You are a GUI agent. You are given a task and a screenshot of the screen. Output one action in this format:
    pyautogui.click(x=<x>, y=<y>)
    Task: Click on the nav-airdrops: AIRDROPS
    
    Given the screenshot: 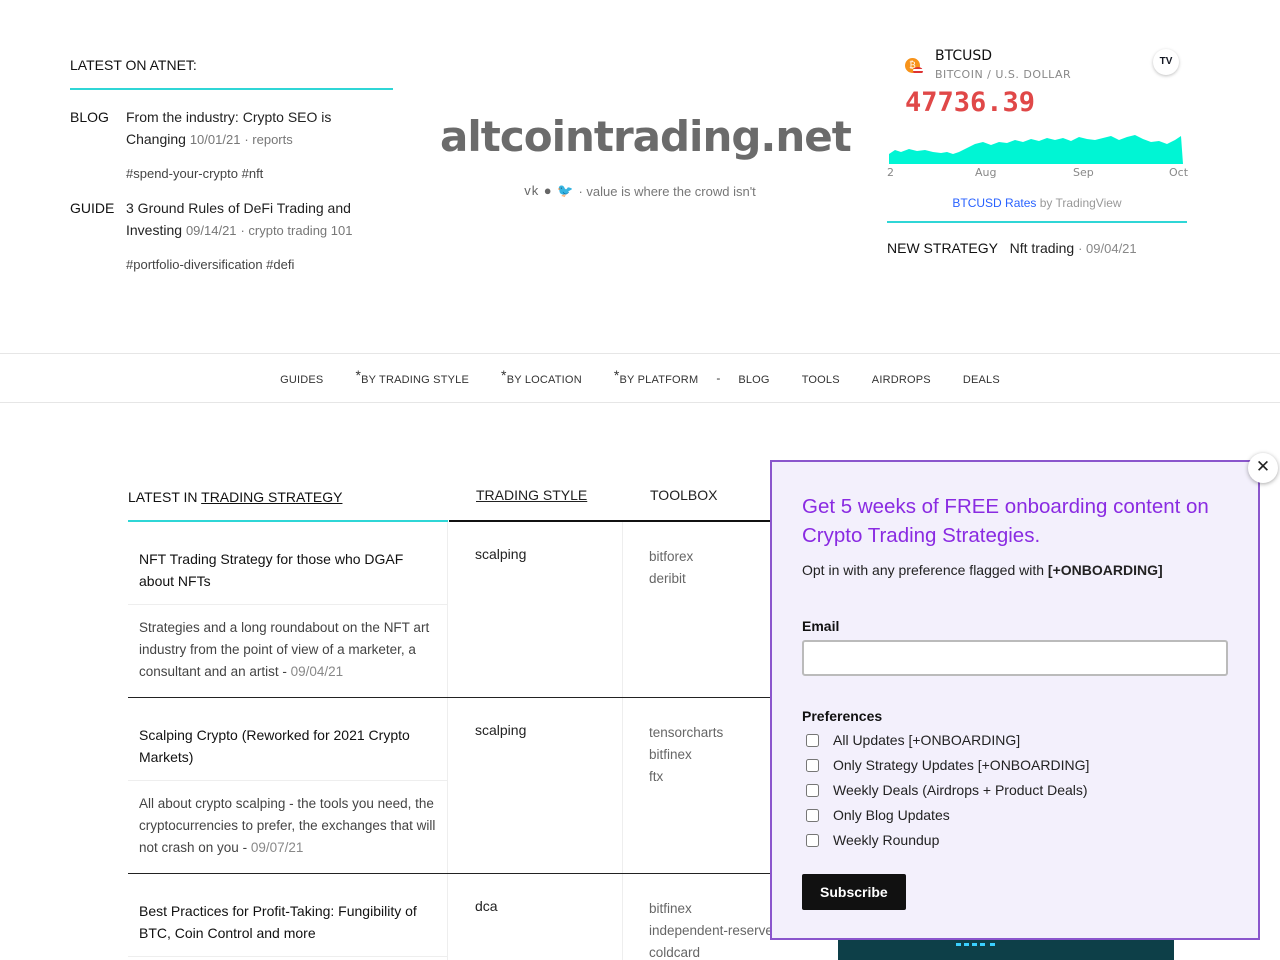 What is the action you would take?
    pyautogui.click(x=901, y=378)
    